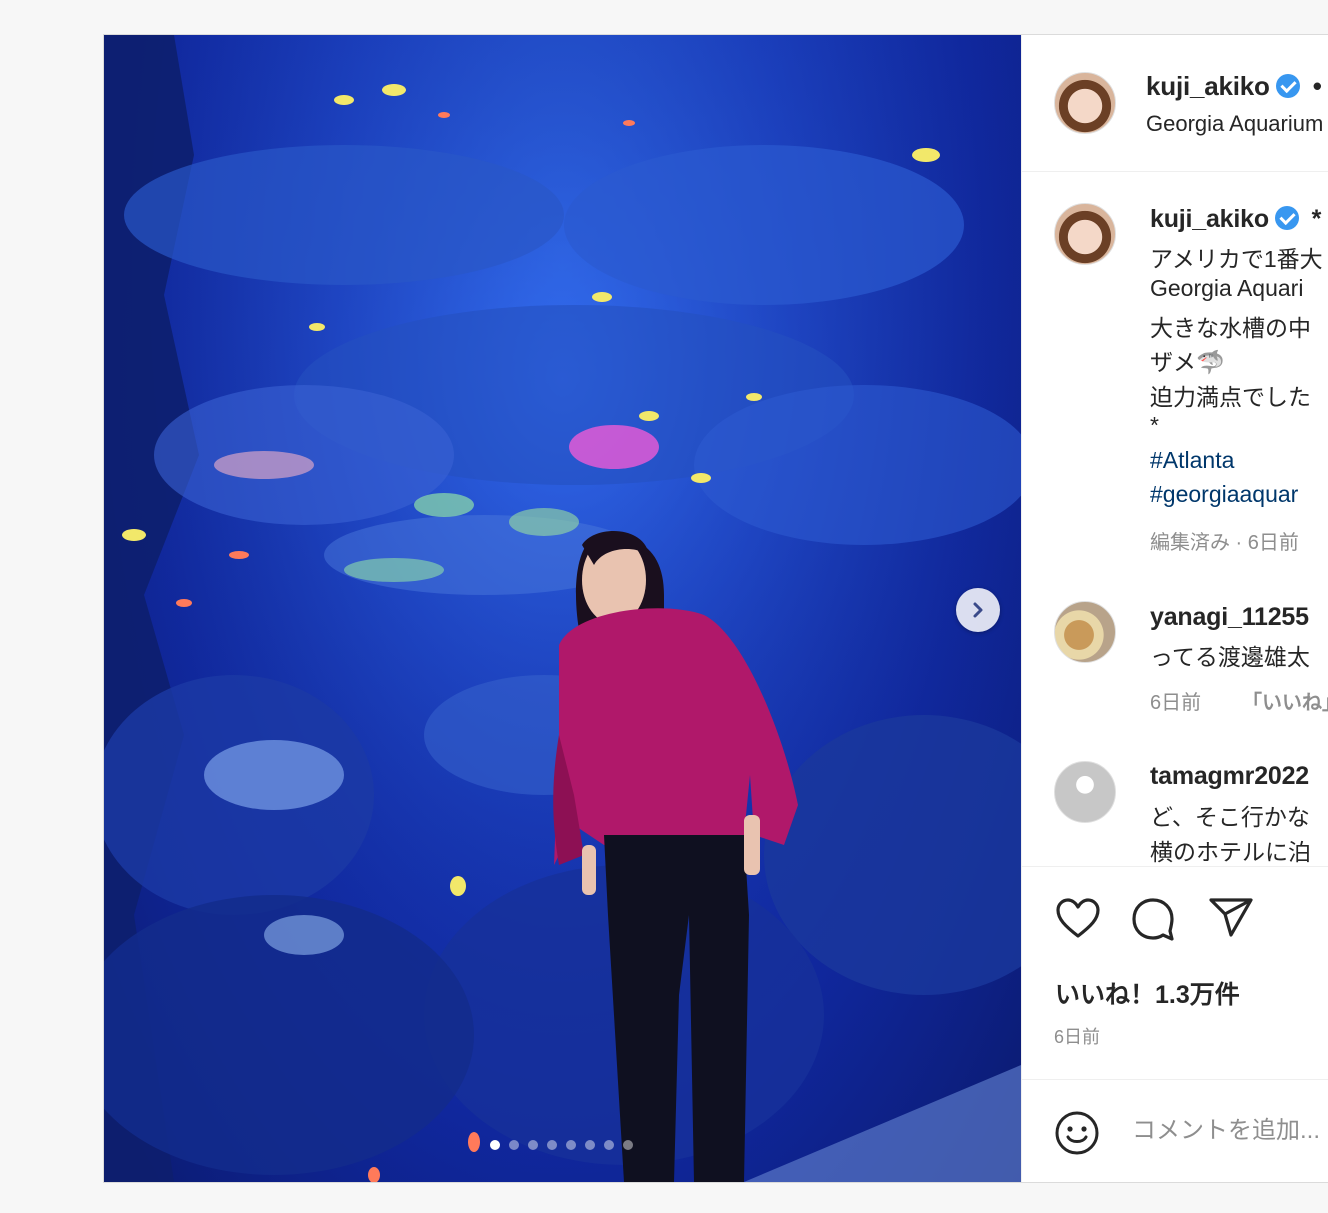 Image resolution: width=1328 pixels, height=1213 pixels. I want to click on post-header: kuji_akiko • Georgia Aquarium, so click(1175, 103).